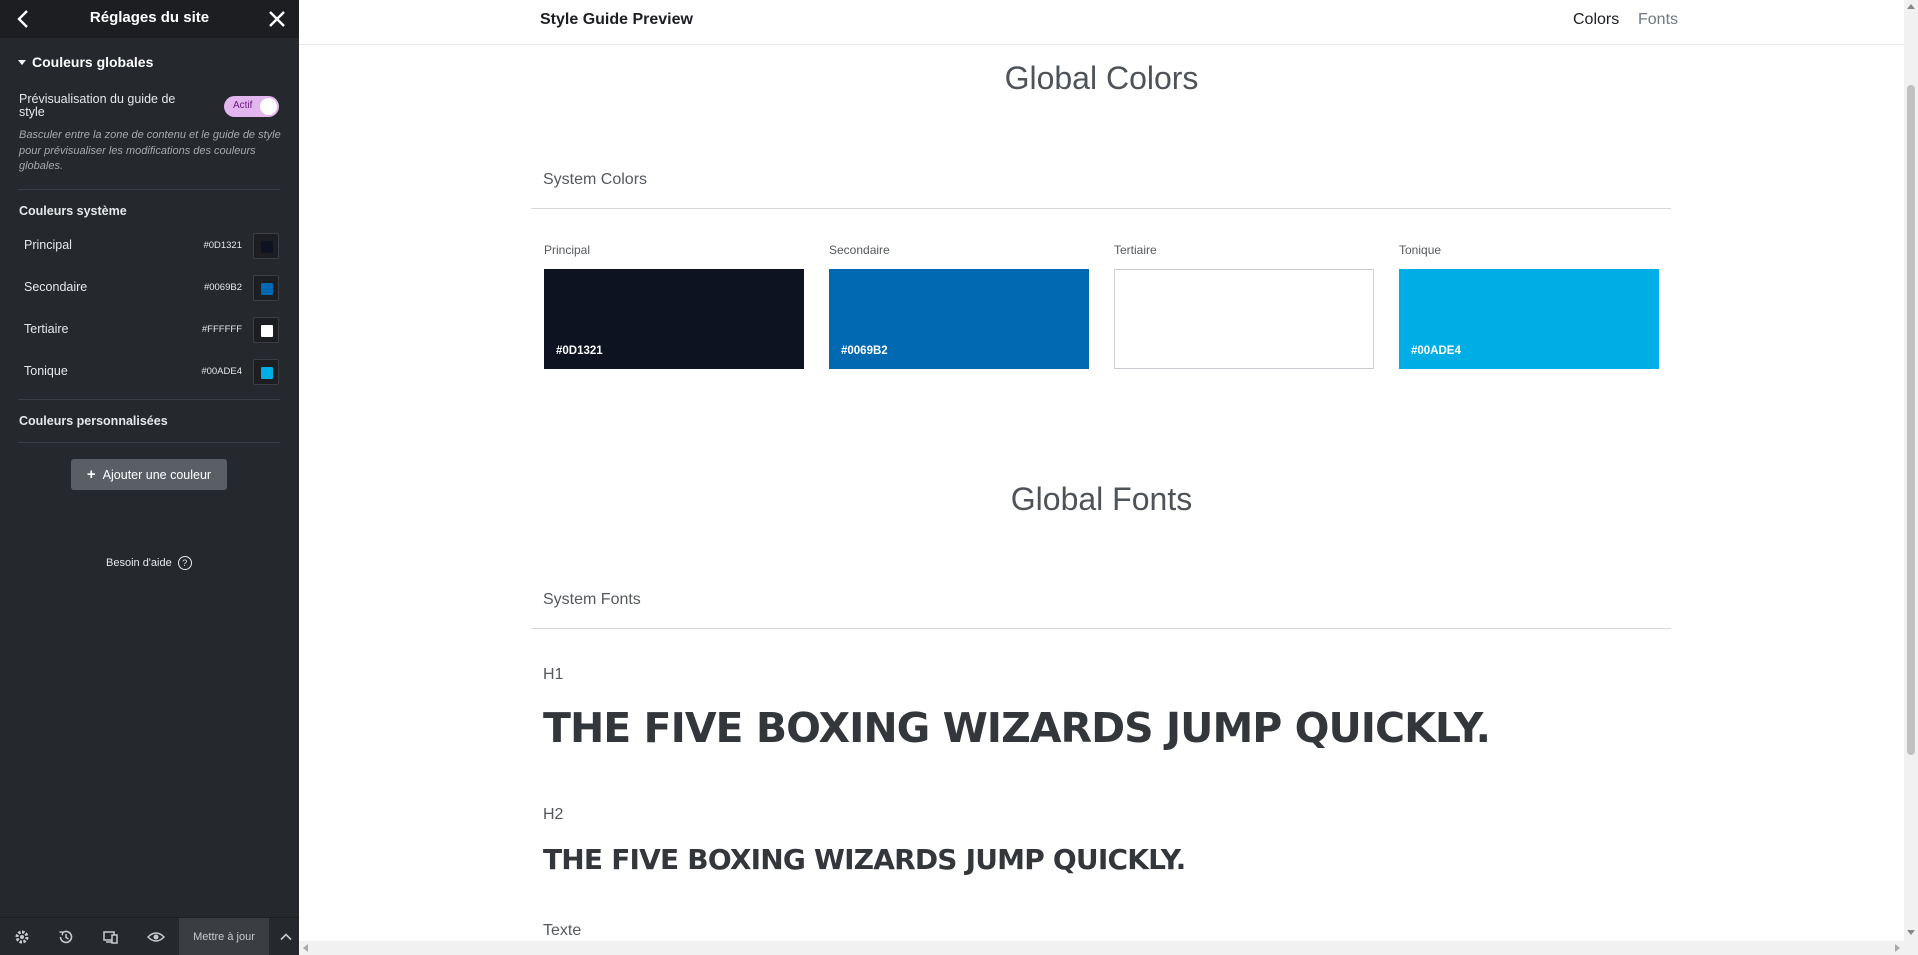 This screenshot has height=955, width=1918. Describe the element at coordinates (149, 330) in the screenshot. I see `system-color-row-tertiaire: Tertiaire #FFFFFF` at that location.